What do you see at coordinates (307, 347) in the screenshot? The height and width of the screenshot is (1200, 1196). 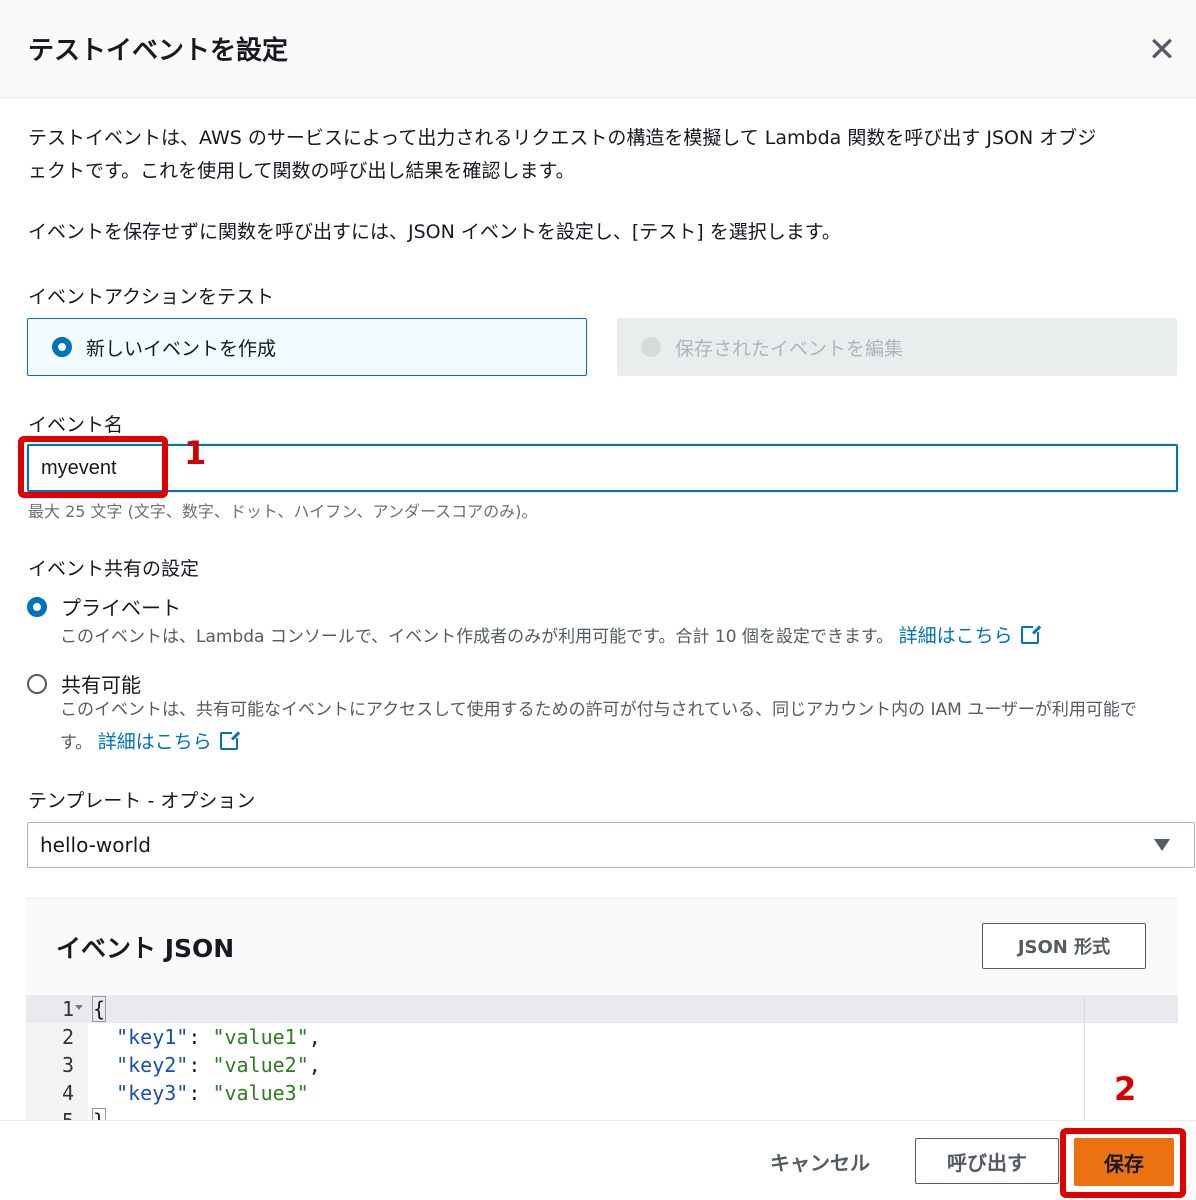 I see `new-event-tile: 新しいイベントを作成` at bounding box center [307, 347].